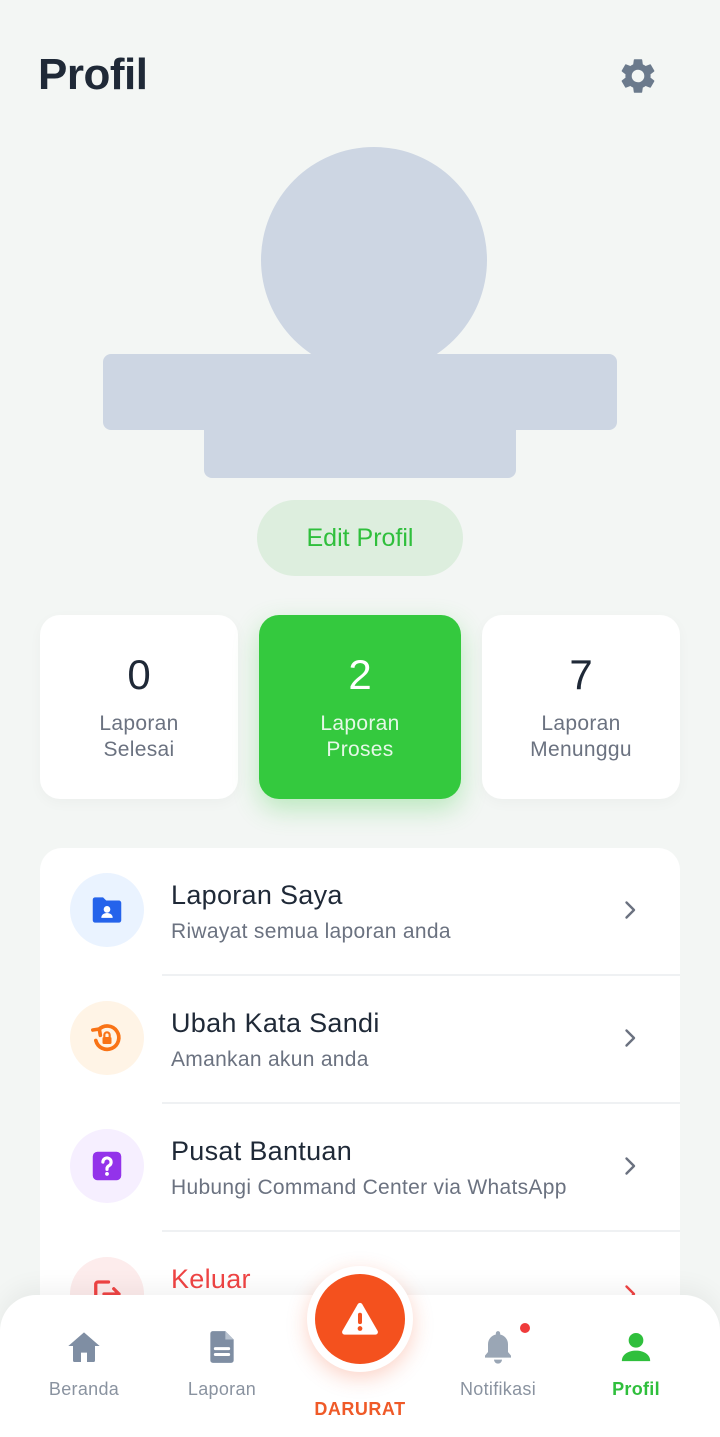 Image resolution: width=720 pixels, height=1437 pixels. Describe the element at coordinates (138, 737) in the screenshot. I see `stat-label: Laporan Selesai` at that location.